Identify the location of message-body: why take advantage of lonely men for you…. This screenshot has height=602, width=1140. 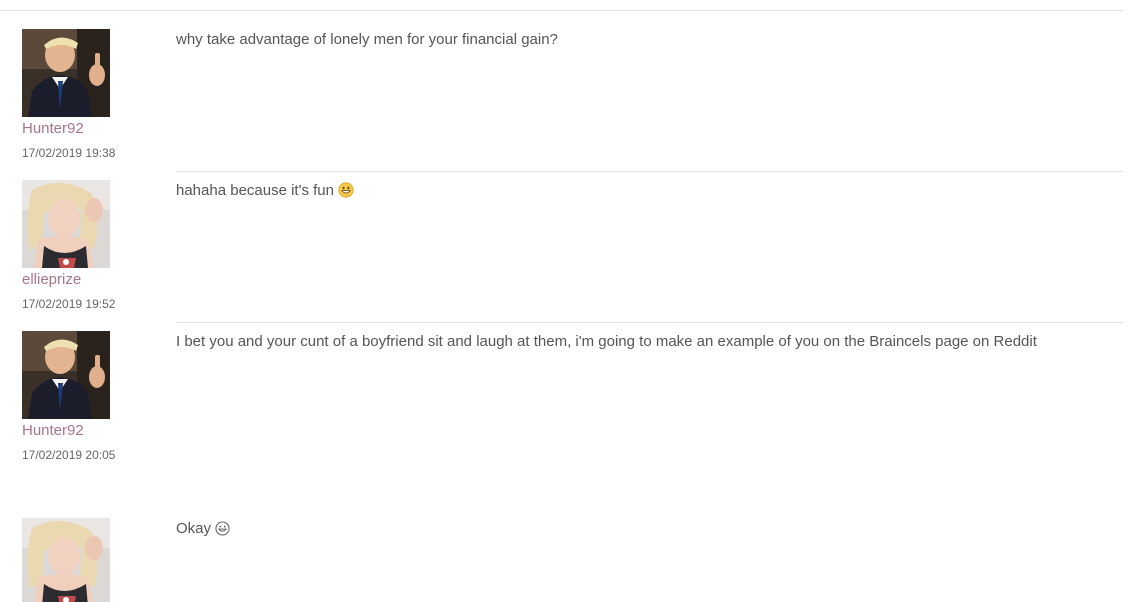
(367, 39).